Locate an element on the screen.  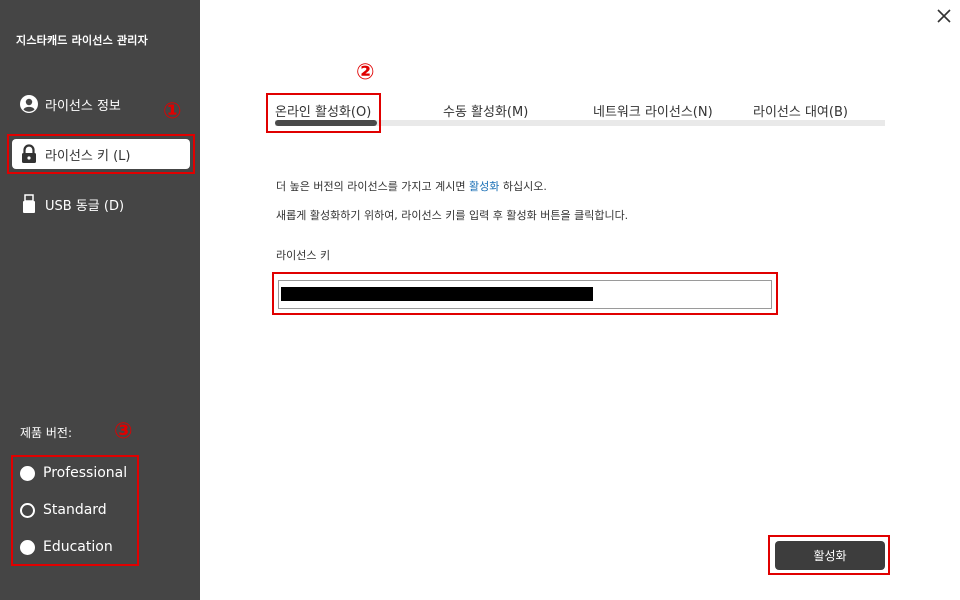
usb-icon is located at coordinates (29, 204).